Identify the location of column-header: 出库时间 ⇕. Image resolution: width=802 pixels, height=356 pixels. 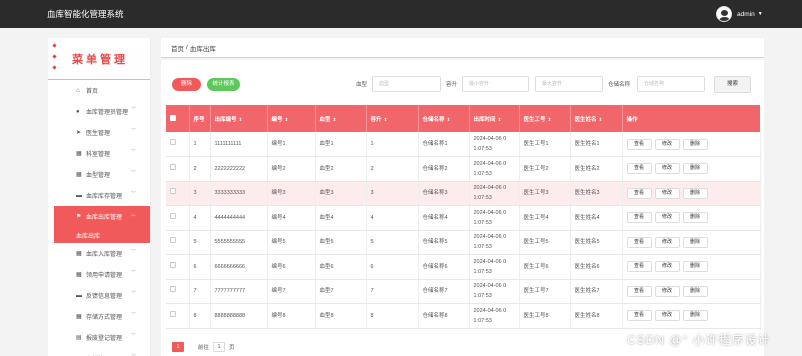
(494, 118).